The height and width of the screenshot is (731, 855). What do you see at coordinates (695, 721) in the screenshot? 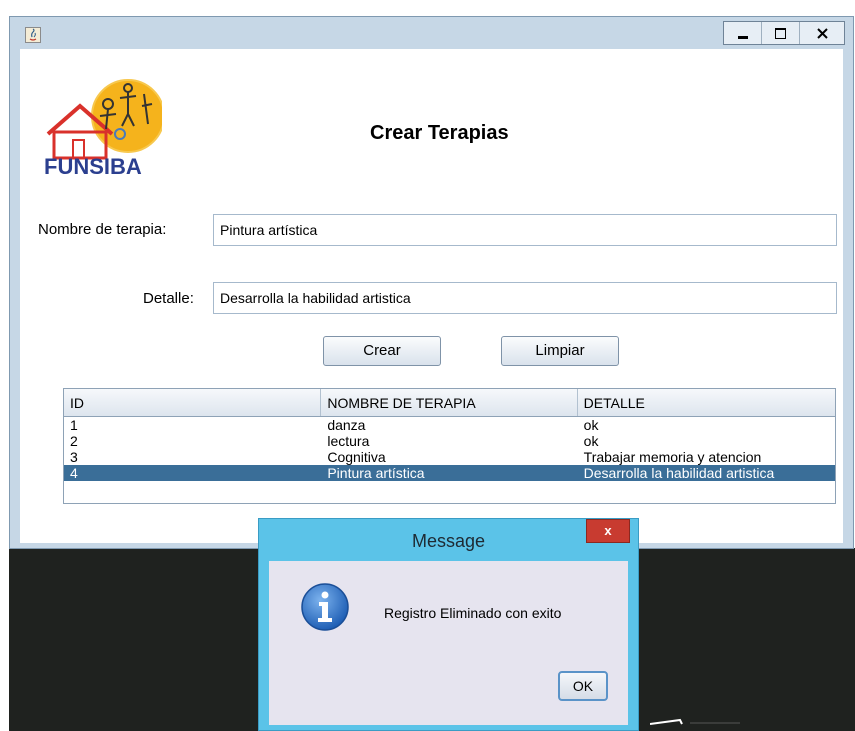
I see `desktop-artifact` at bounding box center [695, 721].